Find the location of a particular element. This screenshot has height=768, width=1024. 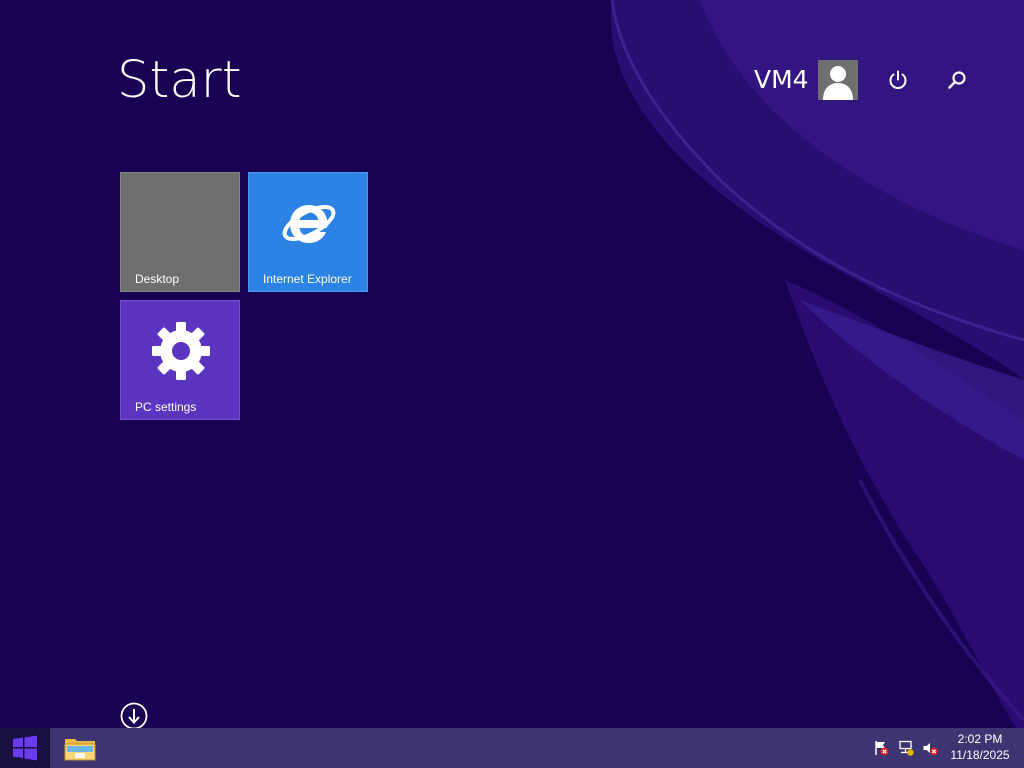

start-button is located at coordinates (25, 748).